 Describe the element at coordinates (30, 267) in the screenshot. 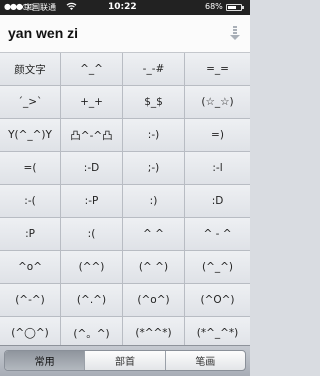

I see `emoticon-cell: ^o^` at that location.